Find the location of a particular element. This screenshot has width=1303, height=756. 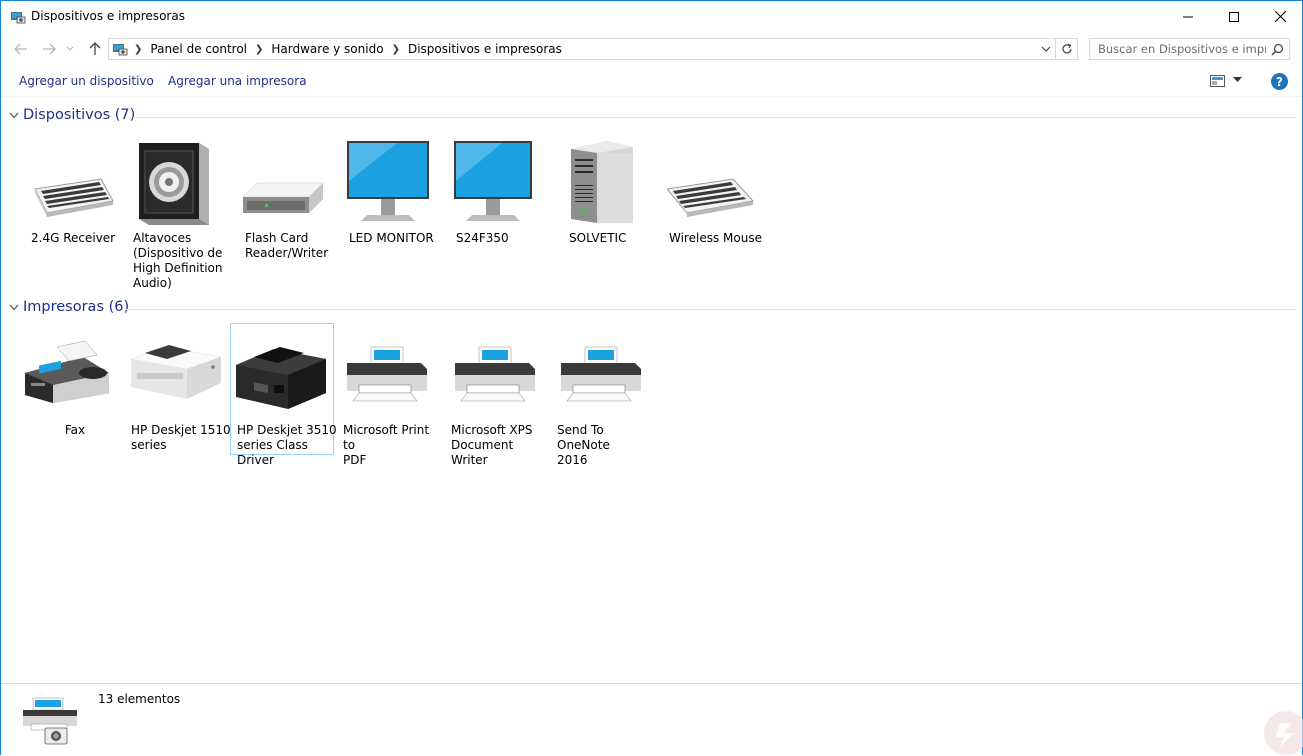

arrow-right-icon is located at coordinates (49, 49).